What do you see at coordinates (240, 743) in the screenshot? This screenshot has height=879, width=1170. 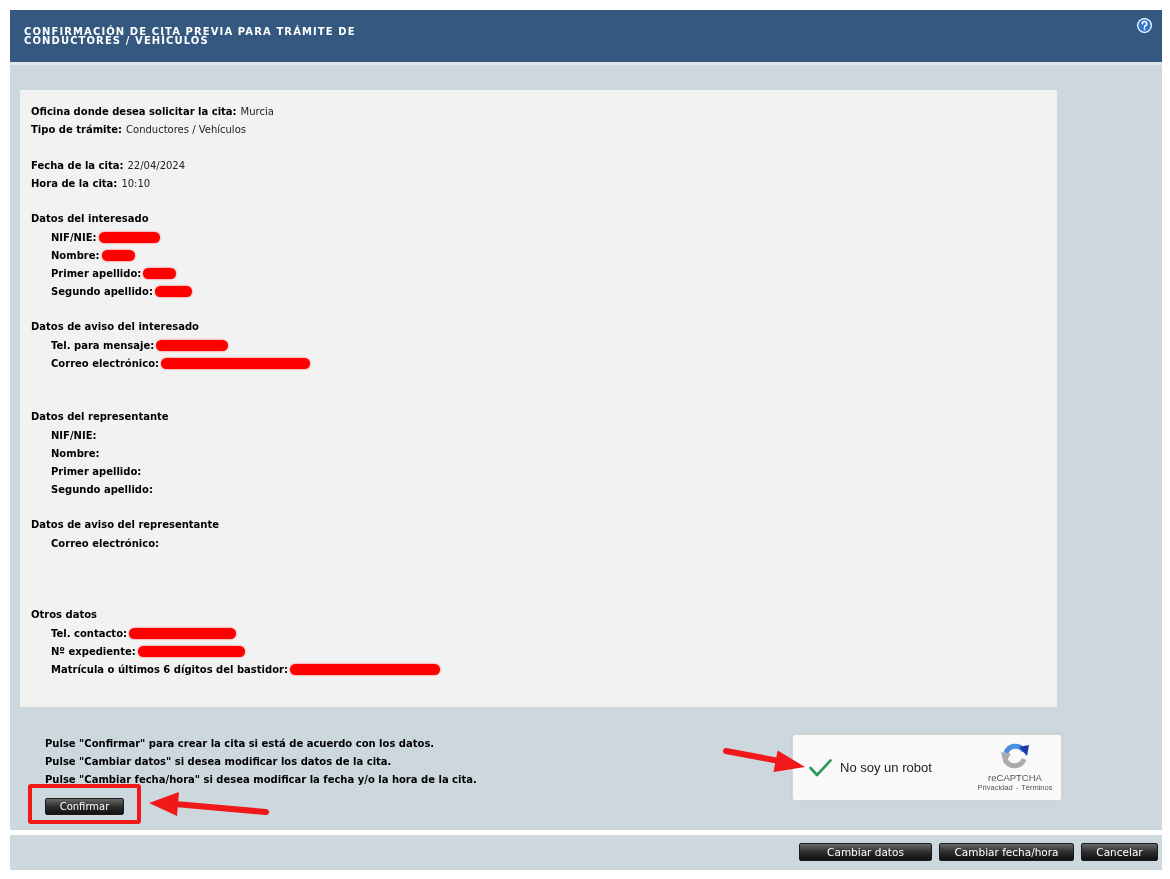 I see `instruction-text: Pulse "Confirmar" para crear la cita si está de acuerdo con los datos.` at bounding box center [240, 743].